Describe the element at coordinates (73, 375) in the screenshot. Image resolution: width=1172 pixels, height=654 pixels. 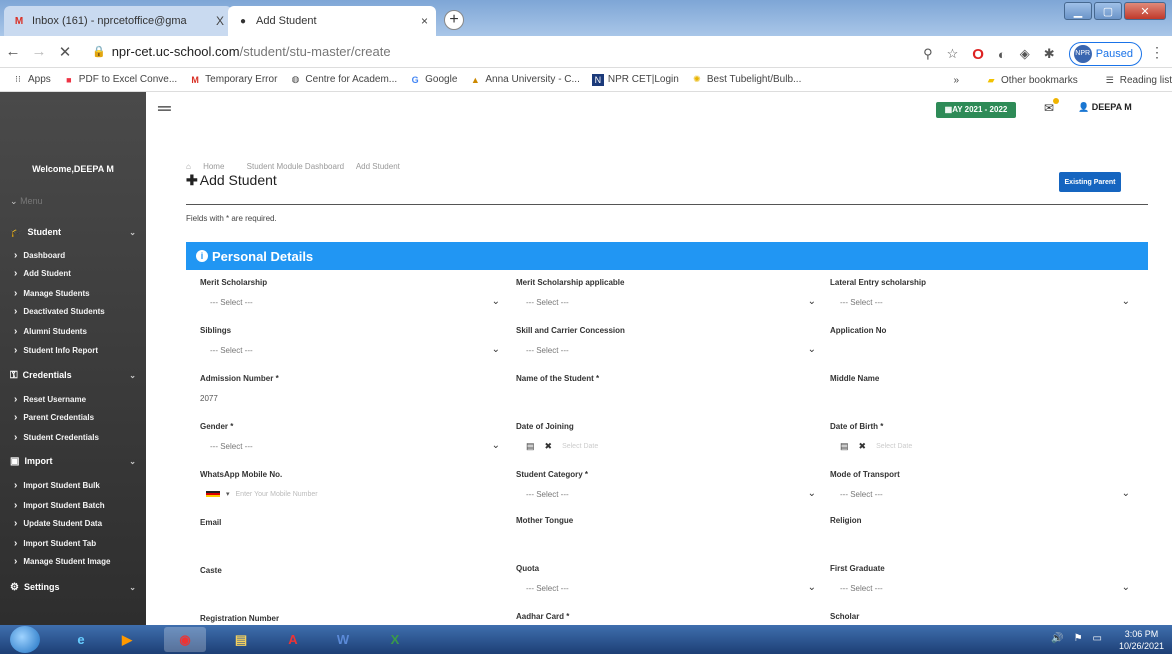
I see `sidebar-section-credentials: ⚿ Credentials ⌄` at that location.